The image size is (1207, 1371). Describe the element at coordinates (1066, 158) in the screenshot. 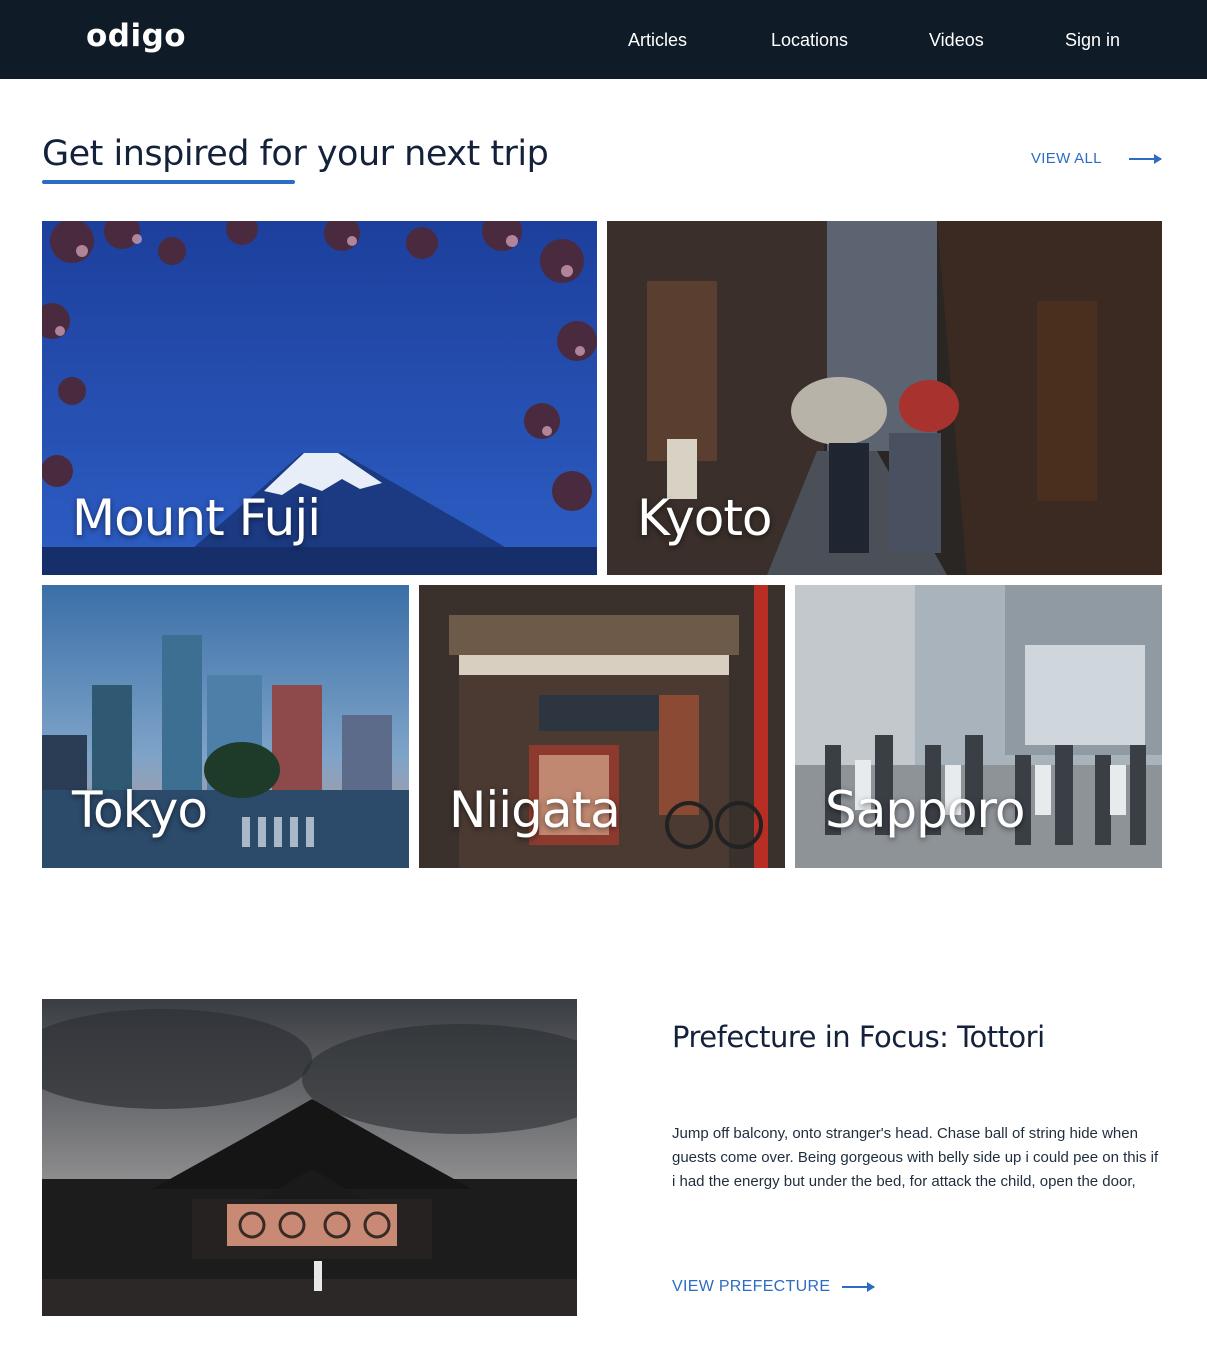

I see `view-all-link: VIEW ALL` at that location.